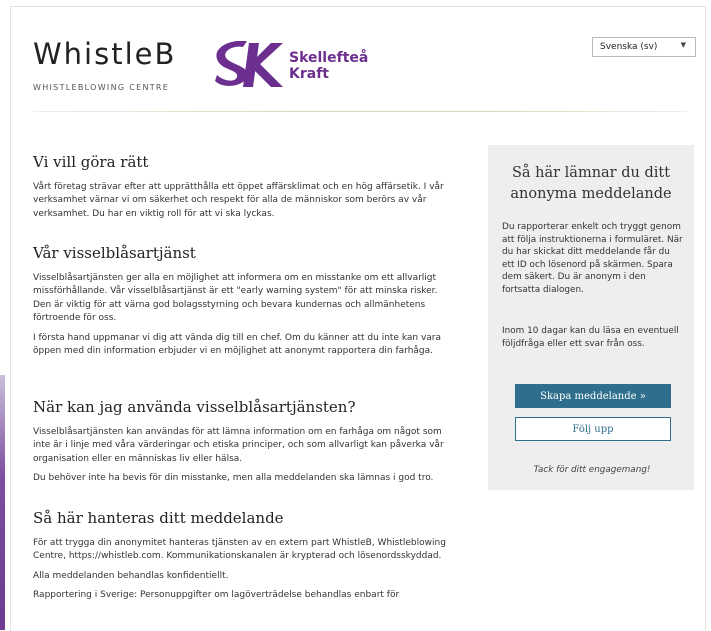 Image resolution: width=711 pixels, height=631 pixels. Describe the element at coordinates (683, 45) in the screenshot. I see `chevron-down-icon: ▼` at that location.